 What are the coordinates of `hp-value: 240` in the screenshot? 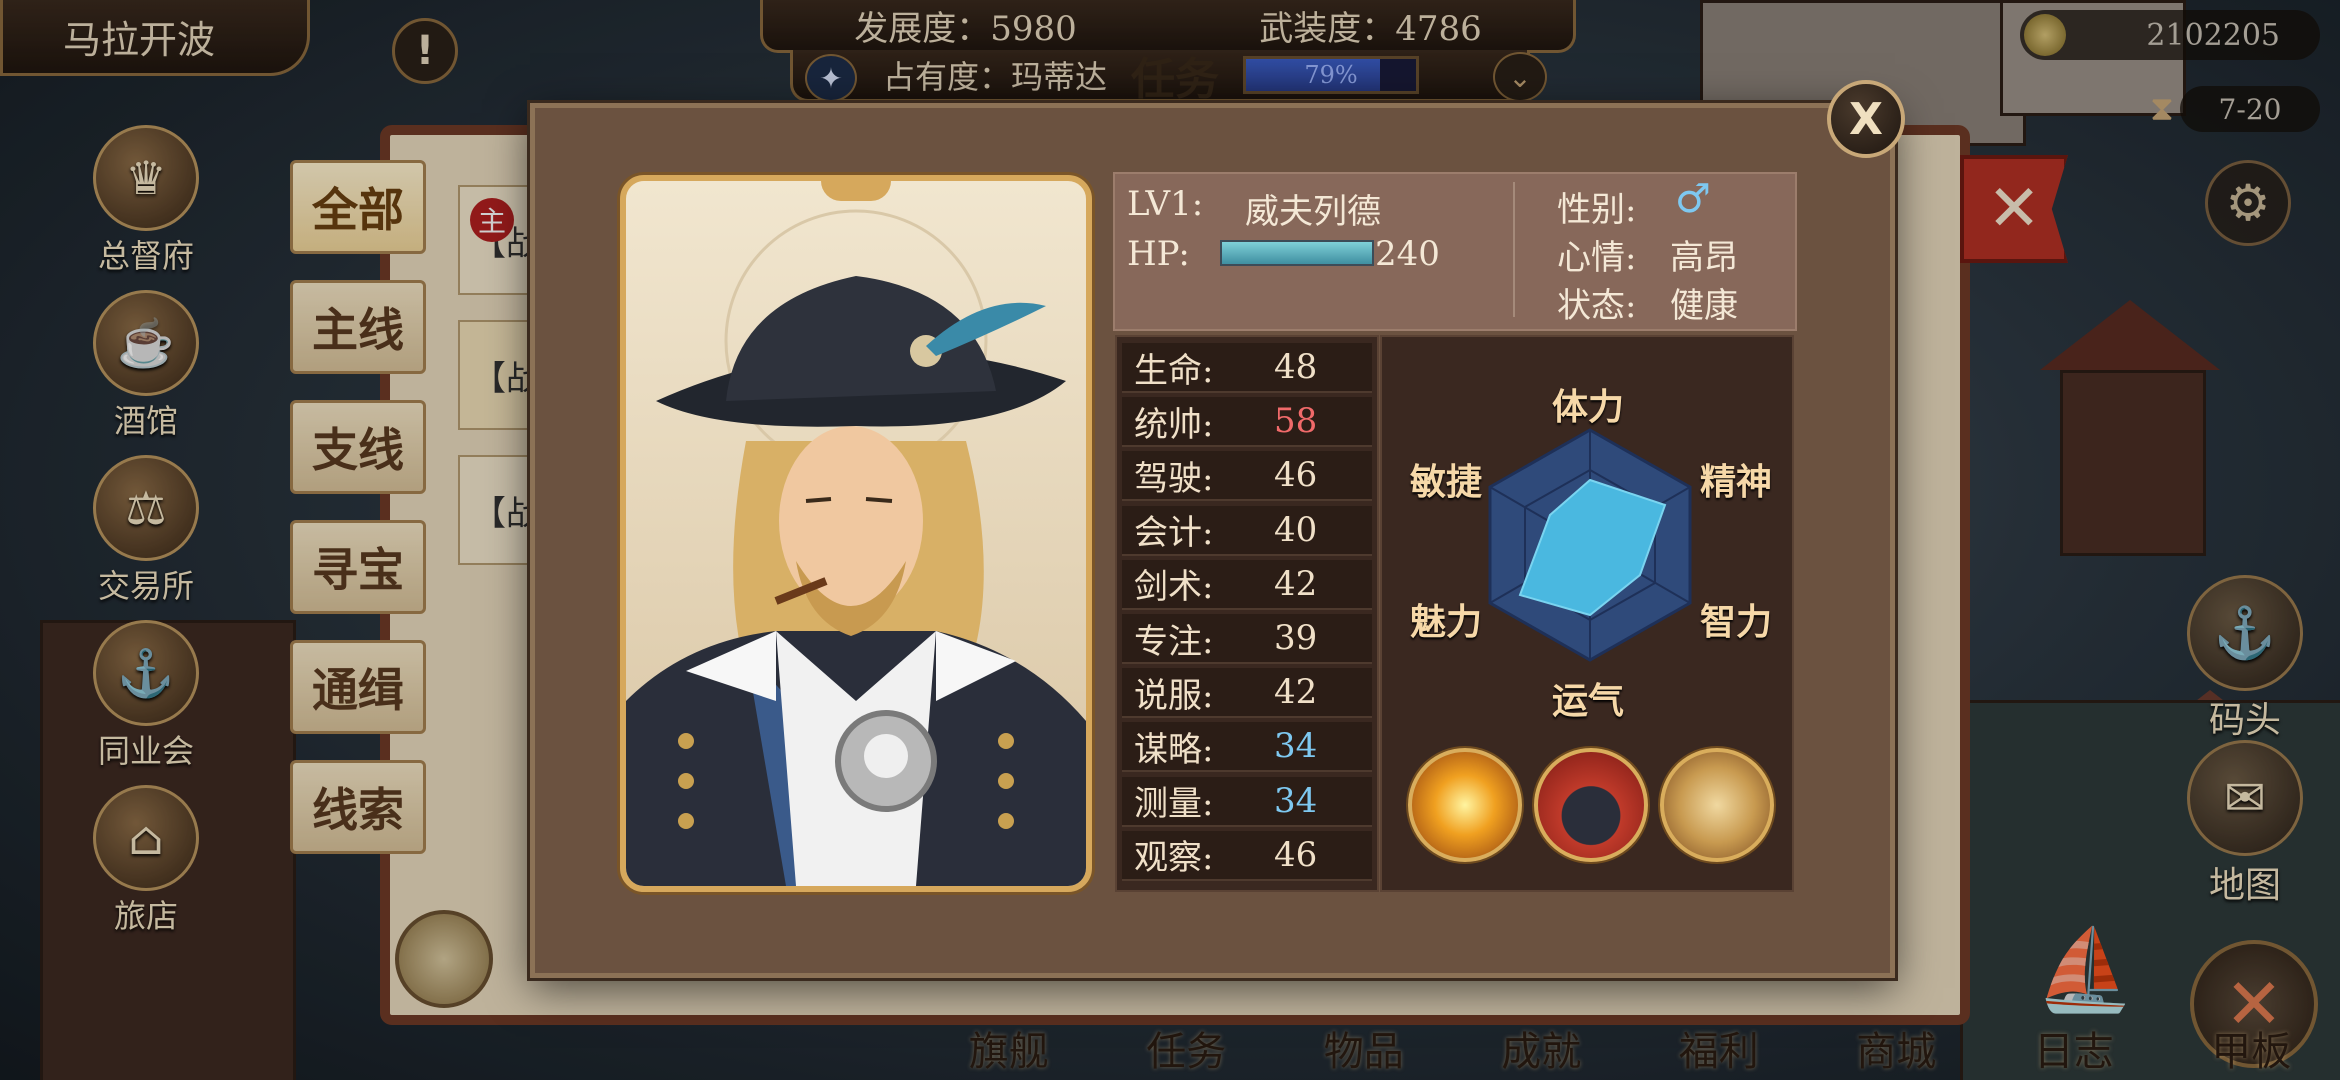 It's located at (1407, 254).